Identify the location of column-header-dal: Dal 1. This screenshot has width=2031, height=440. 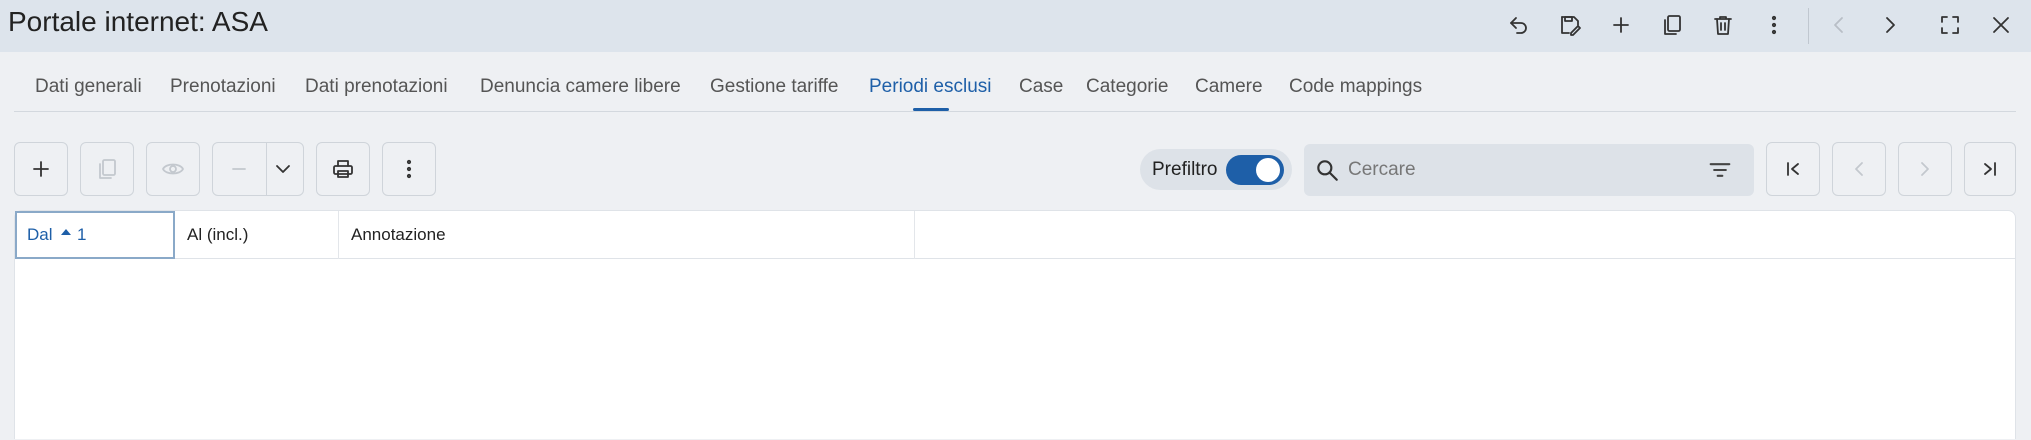
(95, 235).